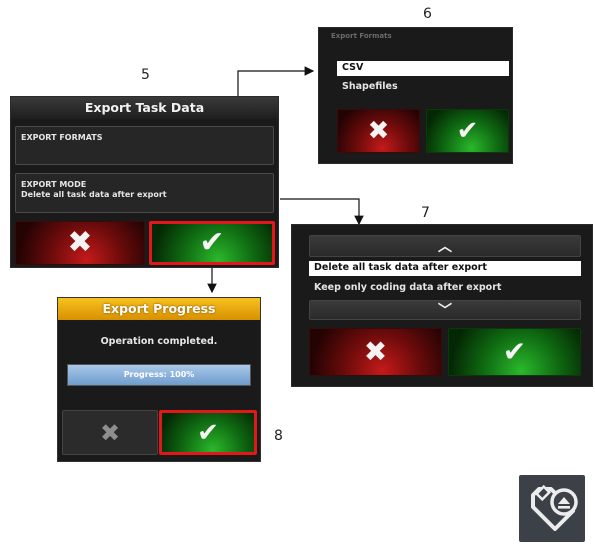  I want to click on format-option-csv: CSV, so click(423, 68).